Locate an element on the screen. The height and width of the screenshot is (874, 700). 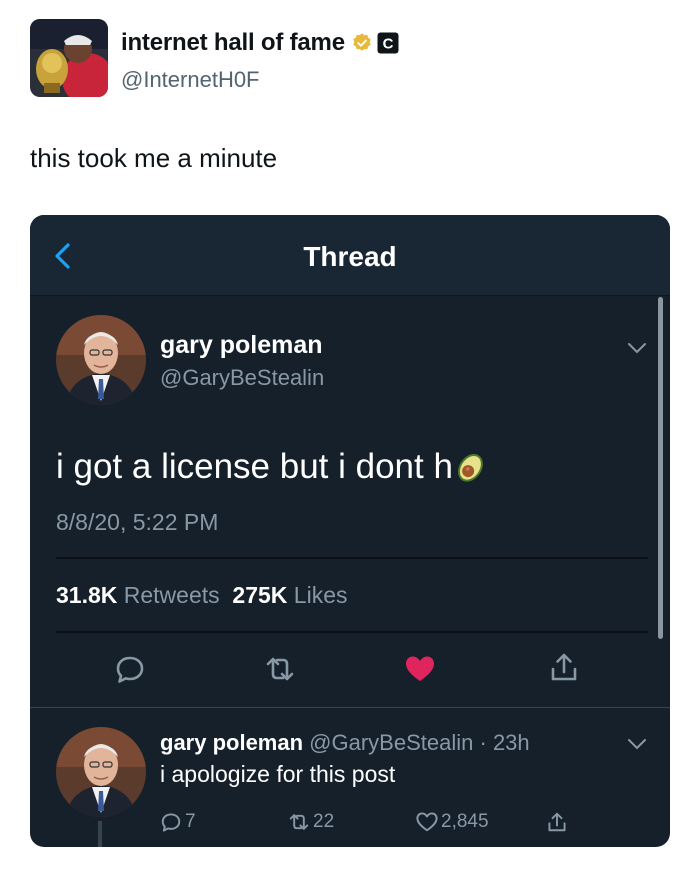
outer-author-name: internet hall of fame is located at coordinates (233, 43).